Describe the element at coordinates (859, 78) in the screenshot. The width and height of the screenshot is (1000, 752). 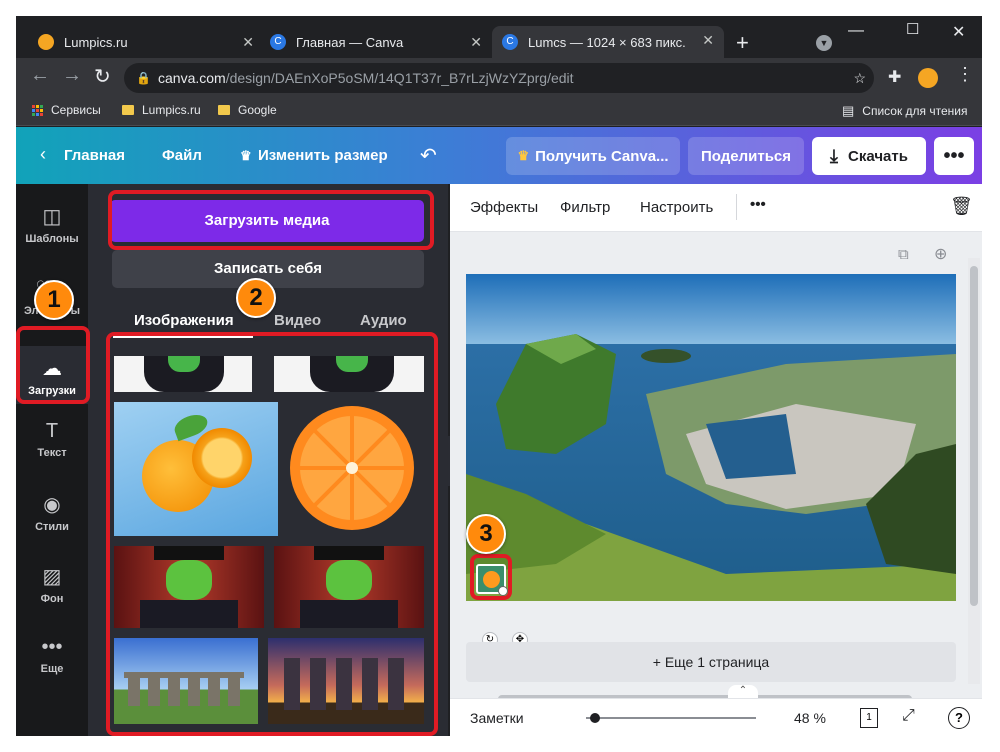
I see `star-icon: ☆` at that location.